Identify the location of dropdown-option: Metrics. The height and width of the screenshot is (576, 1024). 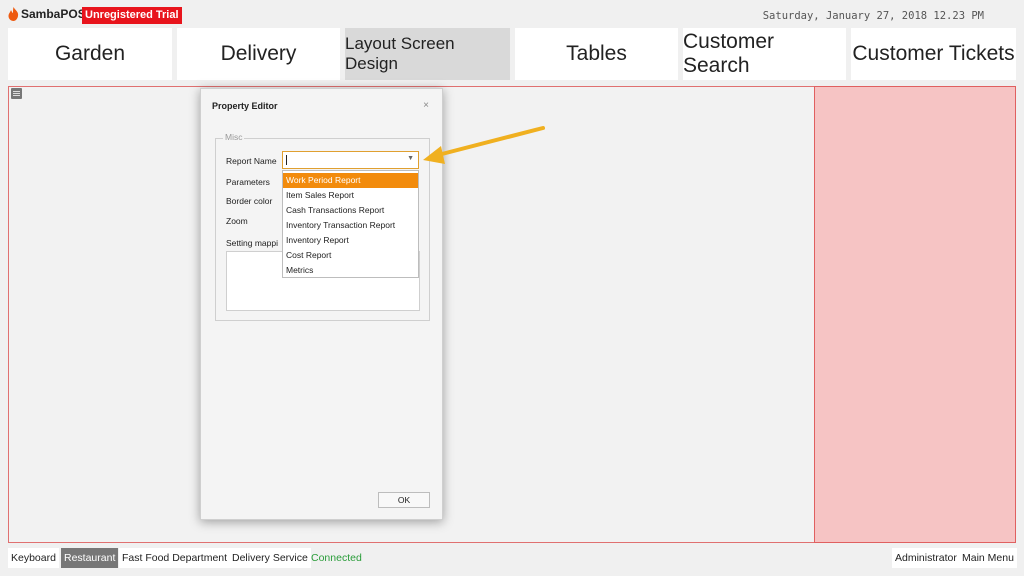
(350, 270).